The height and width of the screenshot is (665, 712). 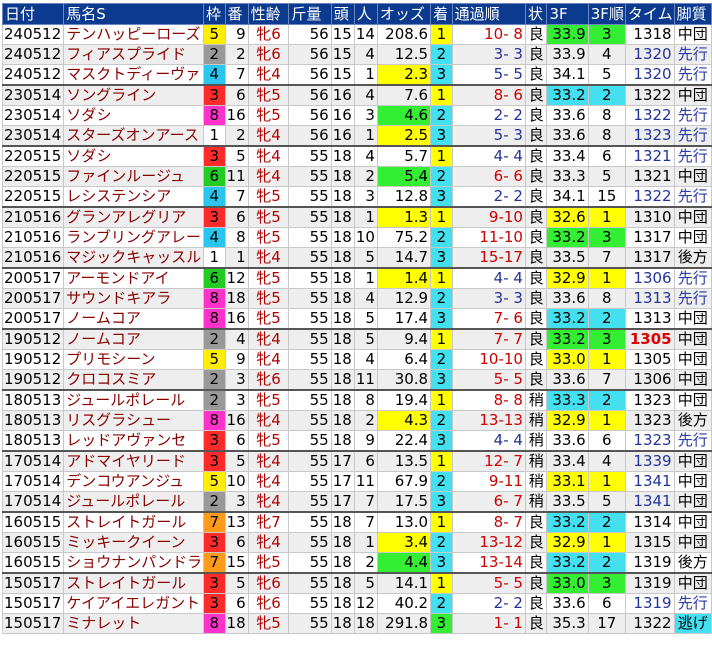 I want to click on header-field-size: 頭, so click(x=342, y=14).